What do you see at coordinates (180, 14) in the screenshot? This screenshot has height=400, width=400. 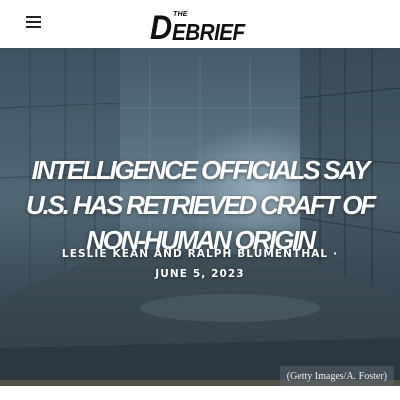 I see `logo-small-text: THE` at bounding box center [180, 14].